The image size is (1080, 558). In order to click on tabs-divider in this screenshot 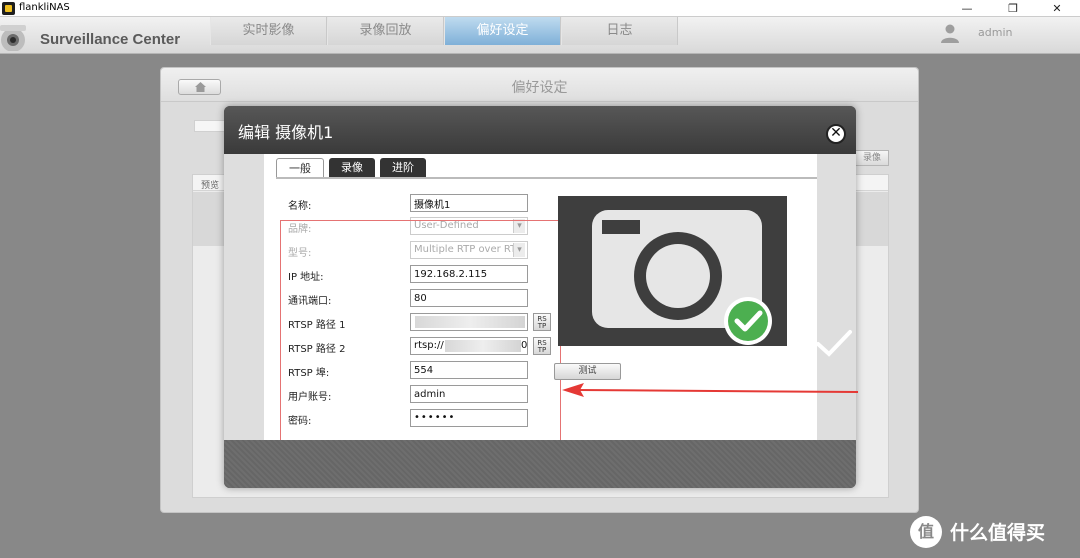, I will do `click(546, 178)`.